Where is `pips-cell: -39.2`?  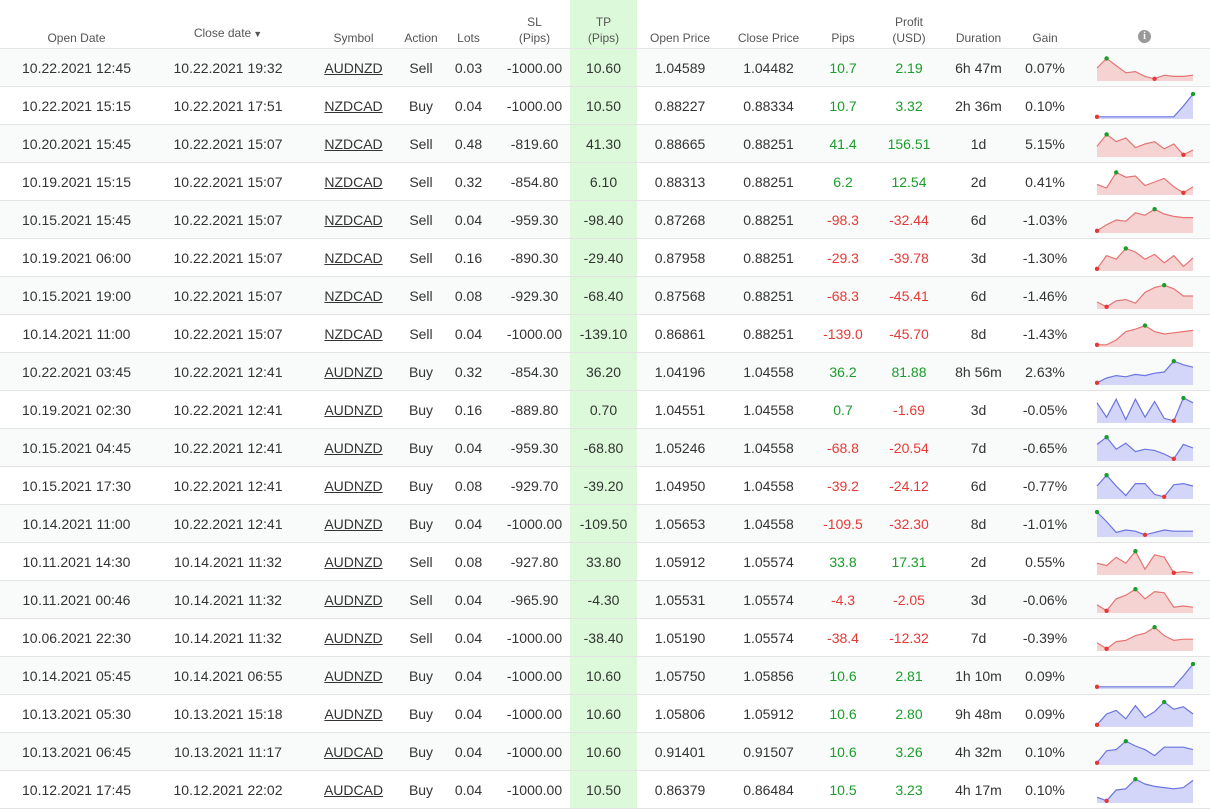 pips-cell: -39.2 is located at coordinates (843, 485).